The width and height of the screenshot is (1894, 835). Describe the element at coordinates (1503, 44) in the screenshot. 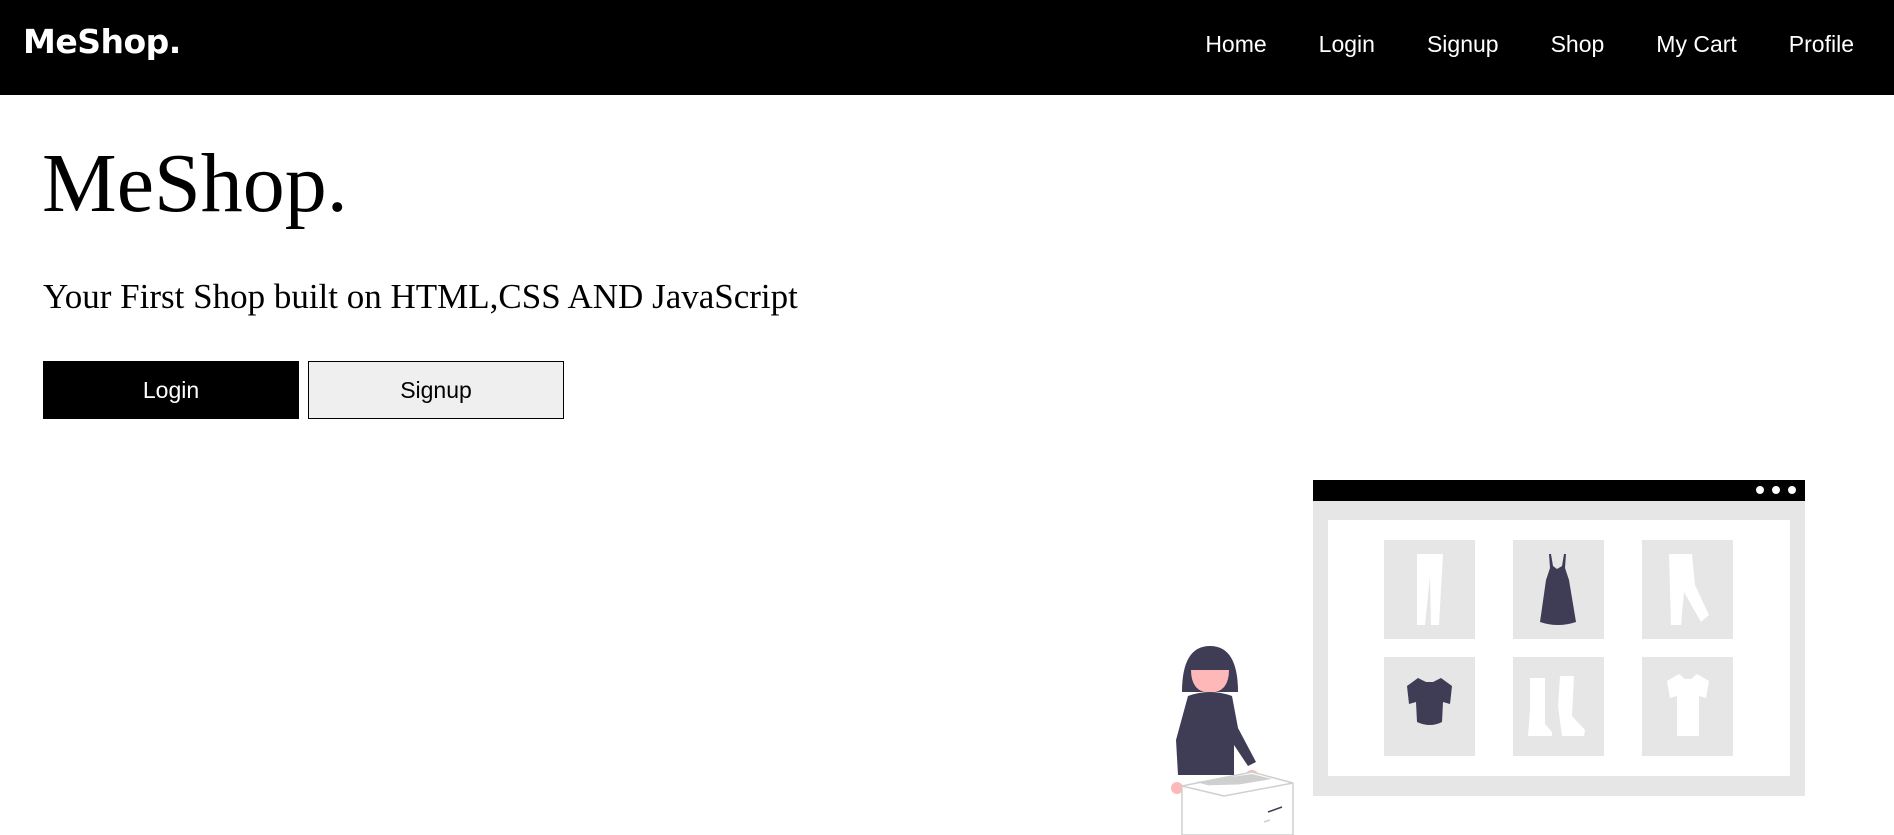

I see `nav-links: Home Login Signup Shop My Cart Profile` at that location.